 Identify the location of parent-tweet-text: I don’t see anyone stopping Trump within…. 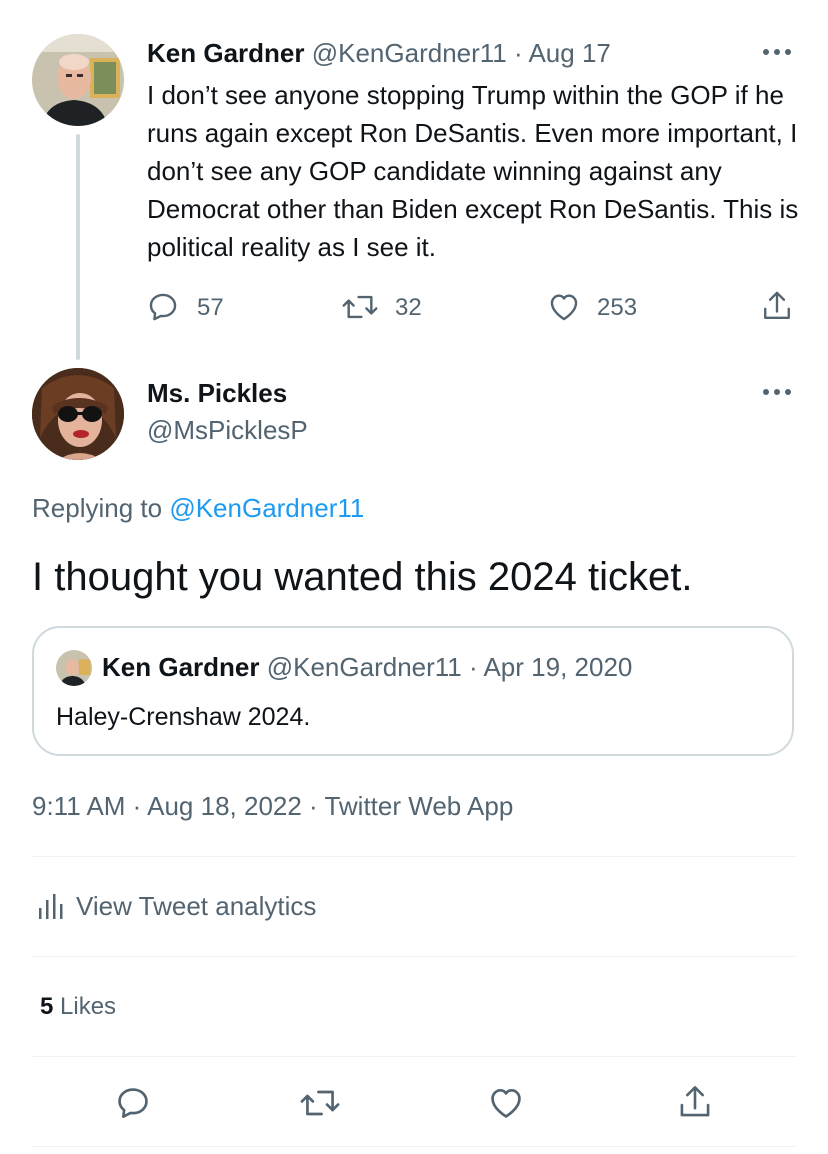
(473, 171).